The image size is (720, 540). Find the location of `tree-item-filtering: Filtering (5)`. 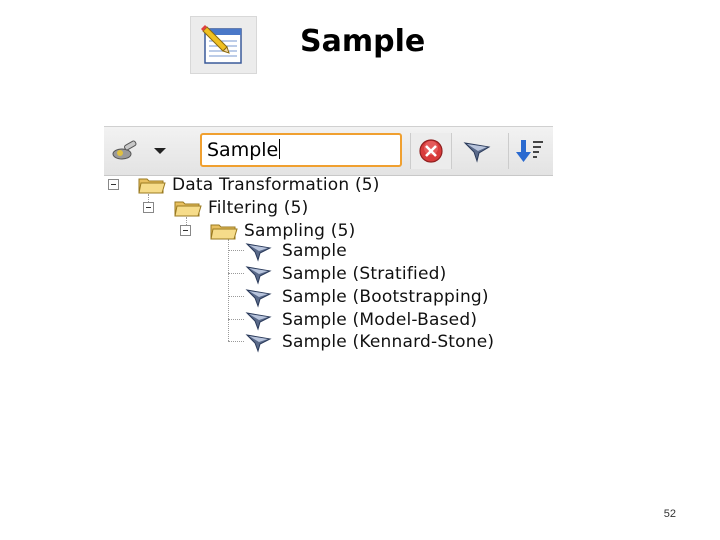

tree-item-filtering: Filtering (5) is located at coordinates (241, 208).